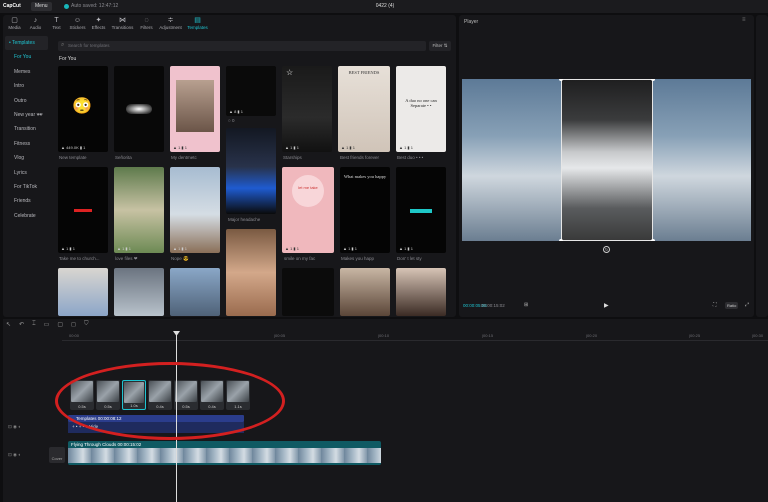 Image resolution: width=768 pixels, height=502 pixels. I want to click on preview-canvas, so click(606, 160).